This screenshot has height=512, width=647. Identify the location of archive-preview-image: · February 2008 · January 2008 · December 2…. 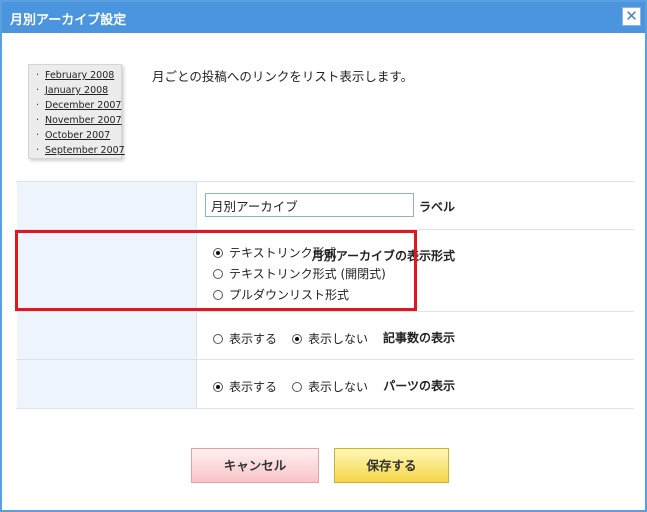
(76, 111).